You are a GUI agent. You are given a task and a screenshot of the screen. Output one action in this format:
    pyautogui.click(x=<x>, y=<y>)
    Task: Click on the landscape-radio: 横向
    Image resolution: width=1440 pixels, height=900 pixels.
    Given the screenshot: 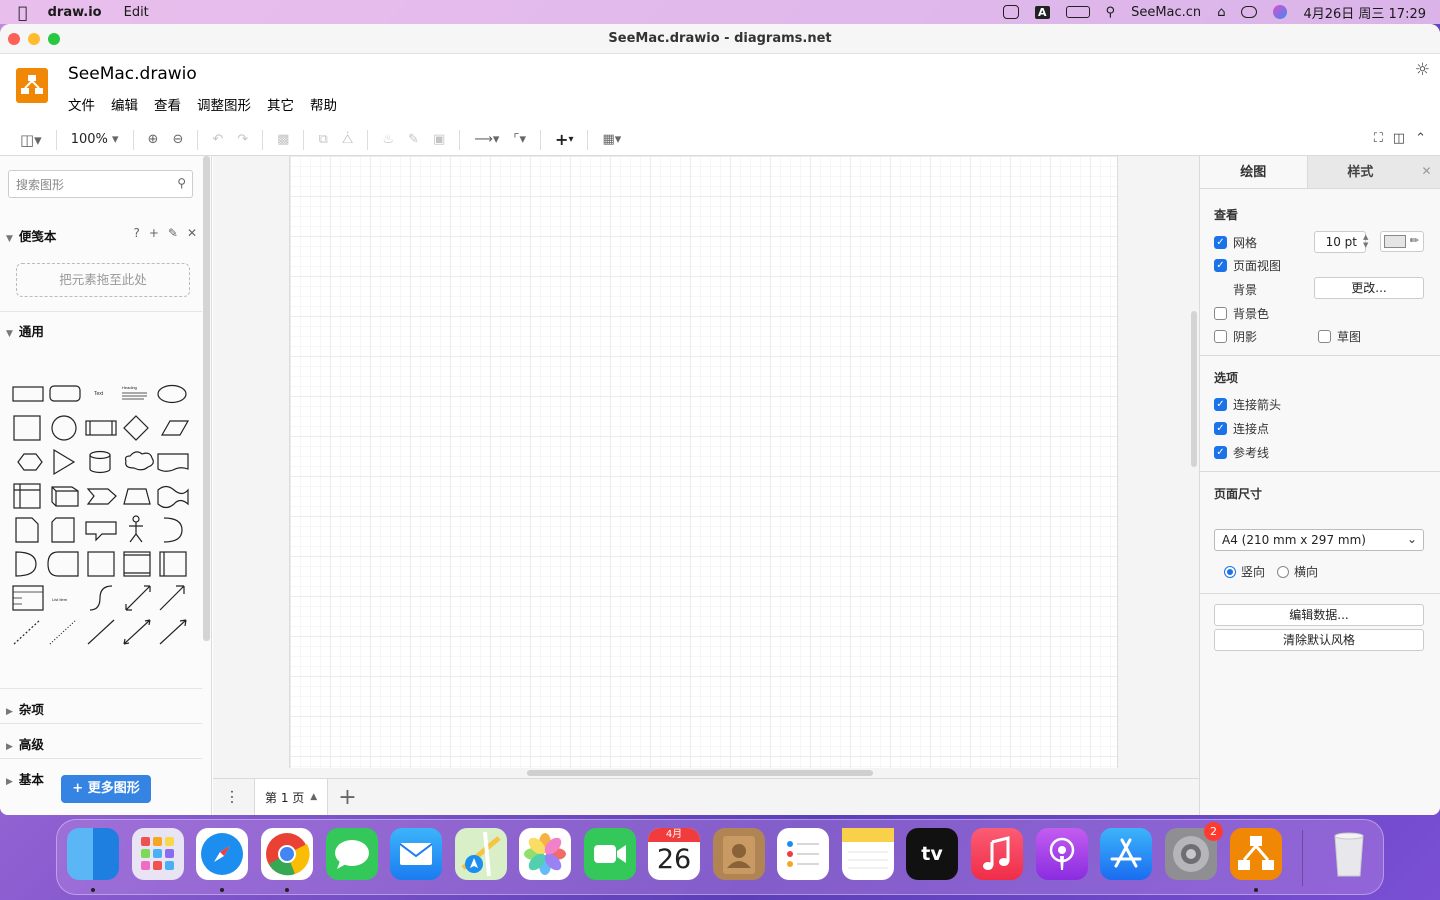 What is the action you would take?
    pyautogui.click(x=1297, y=571)
    